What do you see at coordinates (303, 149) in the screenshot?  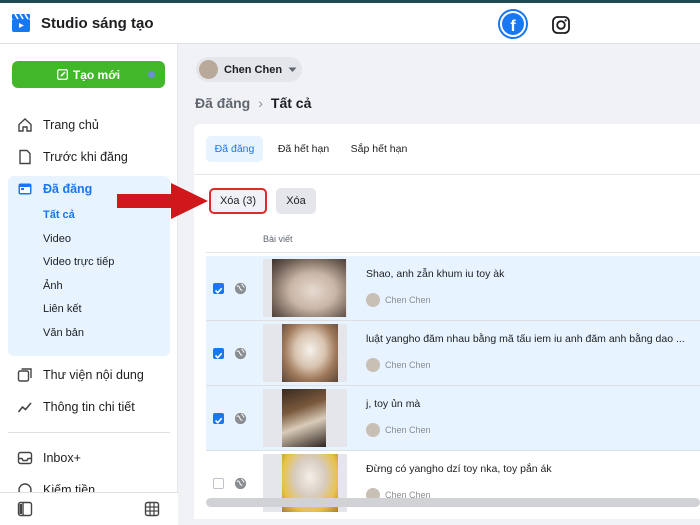 I see `tab-expired: Đã hết hạn` at bounding box center [303, 149].